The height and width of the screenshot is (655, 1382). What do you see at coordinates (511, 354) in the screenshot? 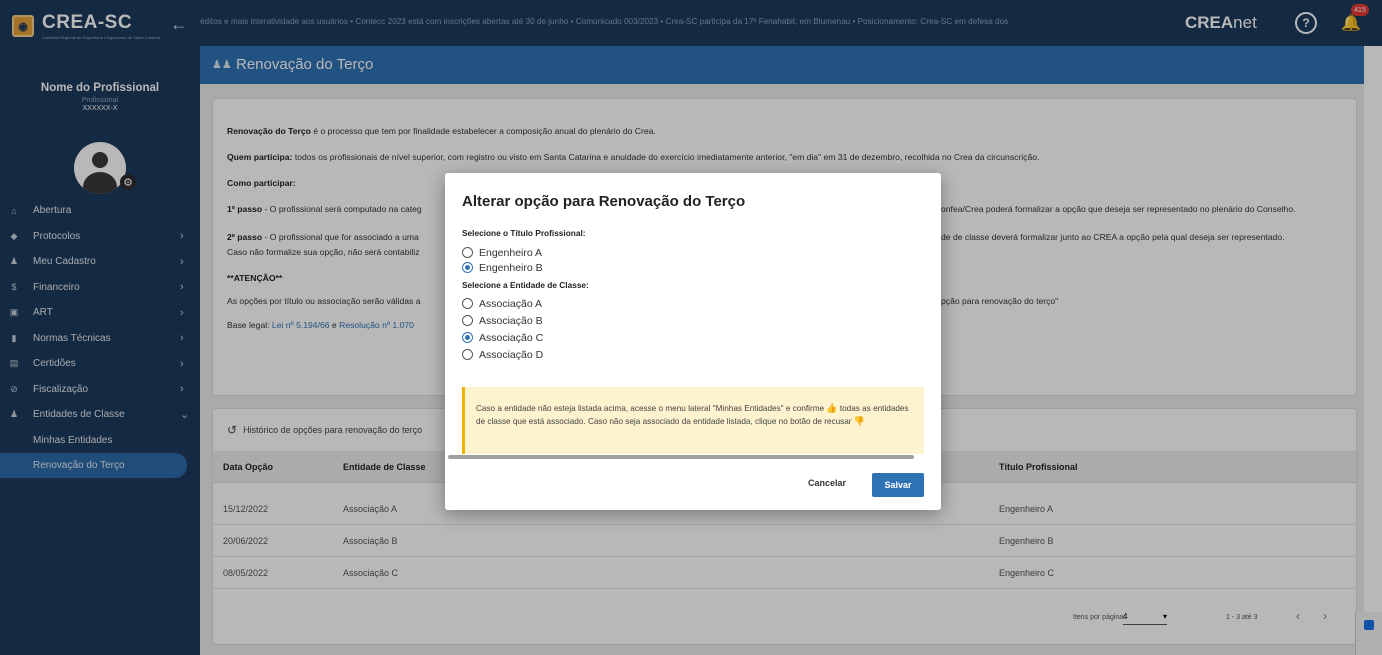
I see `radio-label: Associação D` at bounding box center [511, 354].